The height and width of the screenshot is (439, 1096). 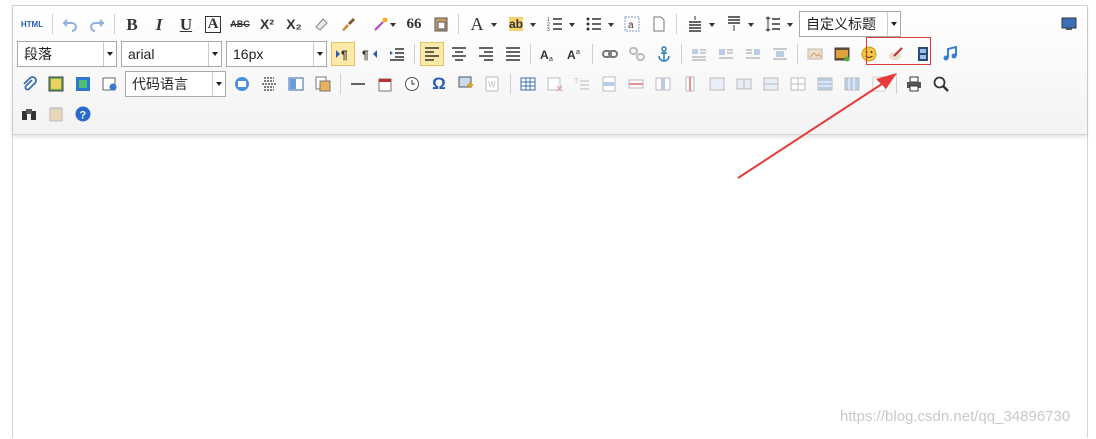 What do you see at coordinates (955, 416) in the screenshot?
I see `watermark-text: https://blog.csdn.net/qq_34896730` at bounding box center [955, 416].